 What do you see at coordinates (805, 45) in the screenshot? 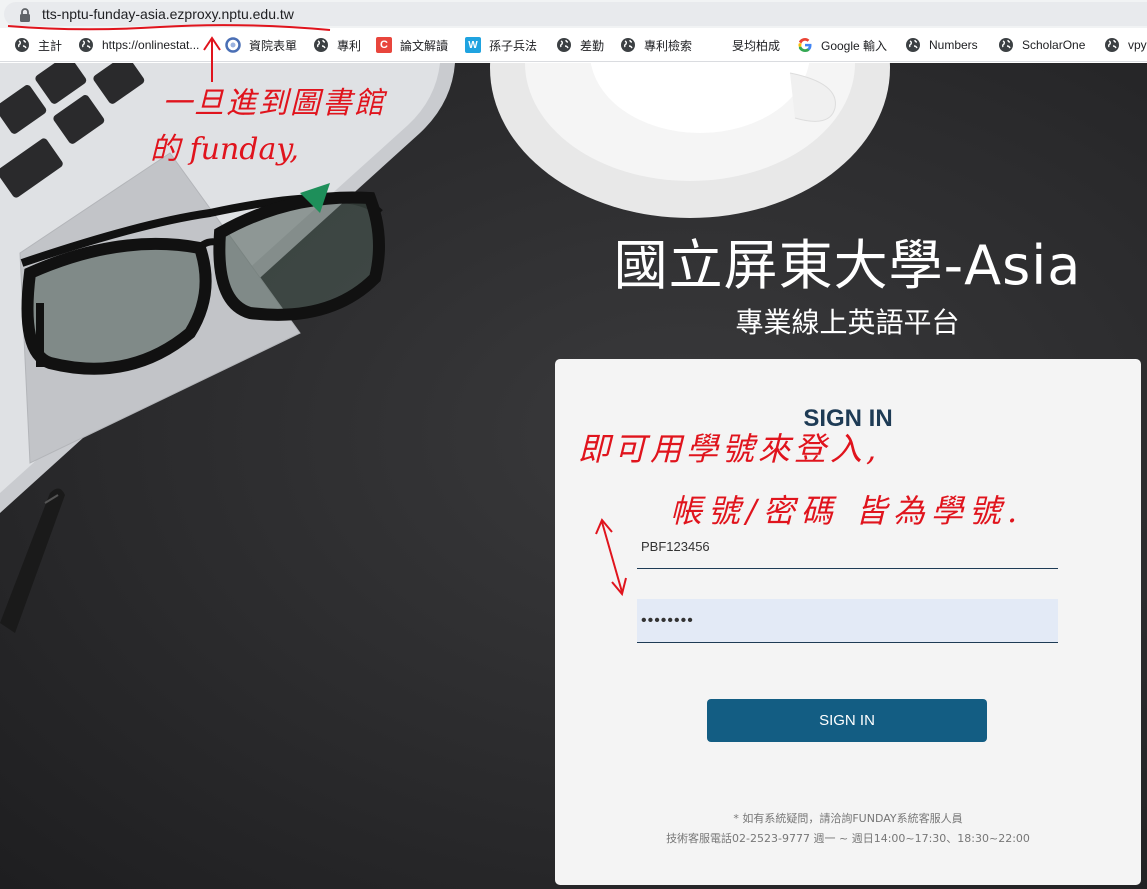
I see `google-icon` at bounding box center [805, 45].